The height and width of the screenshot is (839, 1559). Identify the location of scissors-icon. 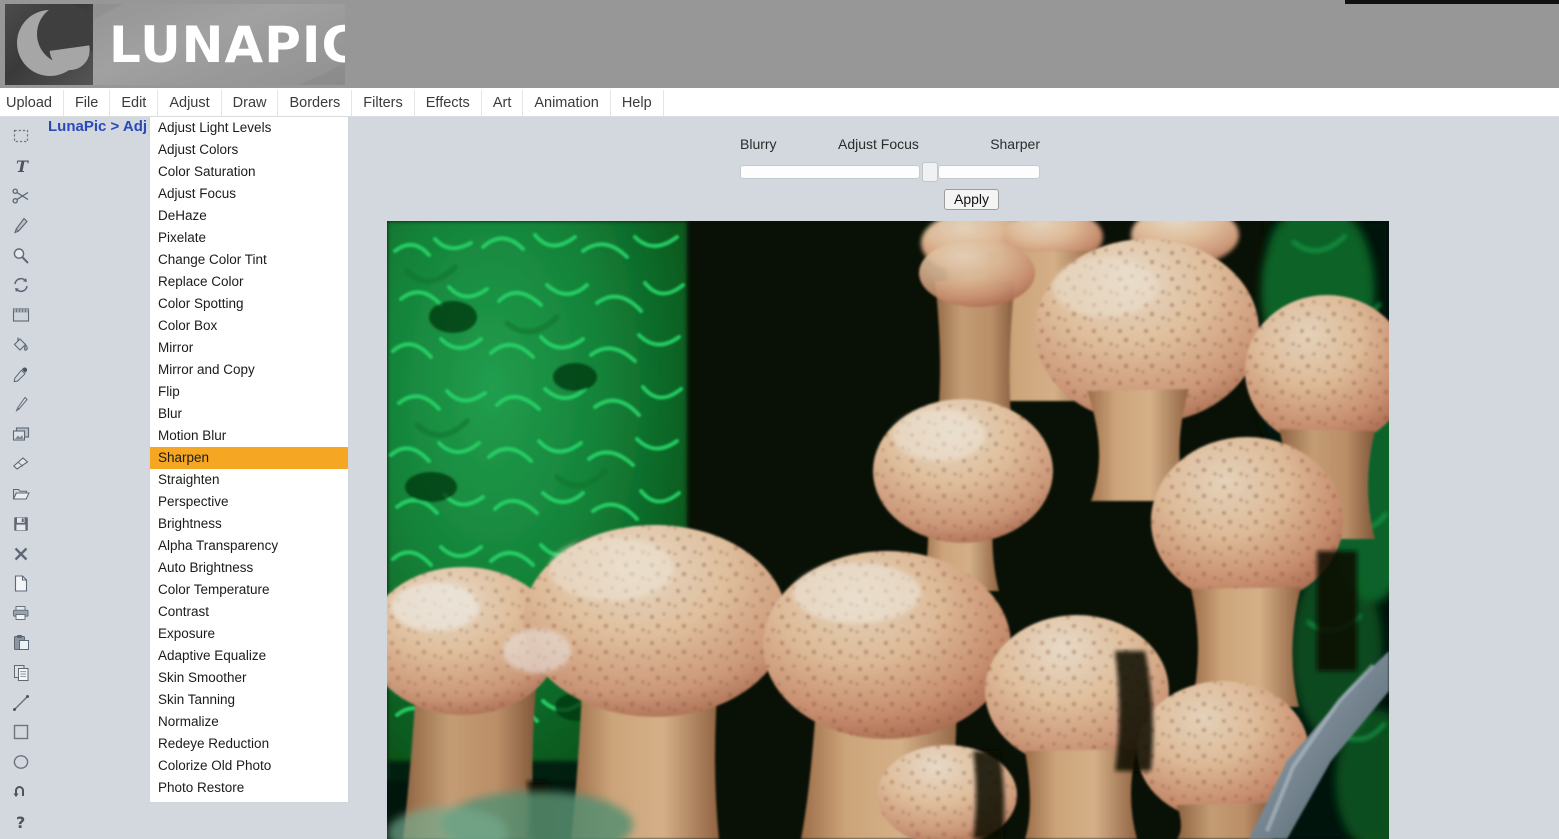
(21, 196).